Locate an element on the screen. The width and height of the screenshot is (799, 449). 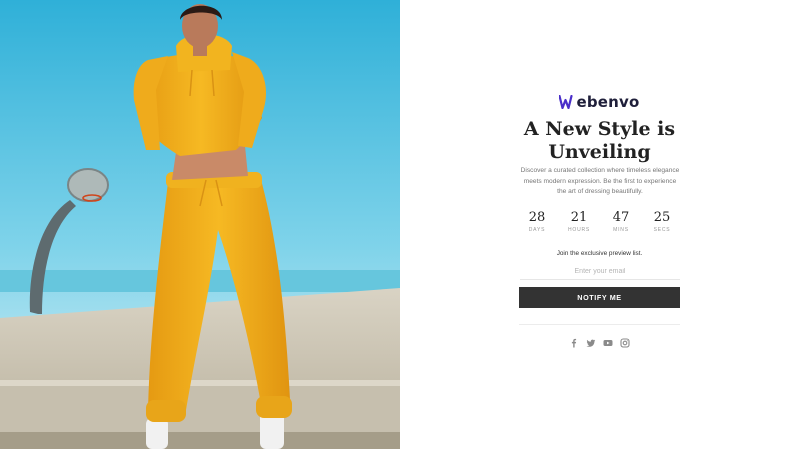
countdown-label: MINS is located at coordinates (621, 230).